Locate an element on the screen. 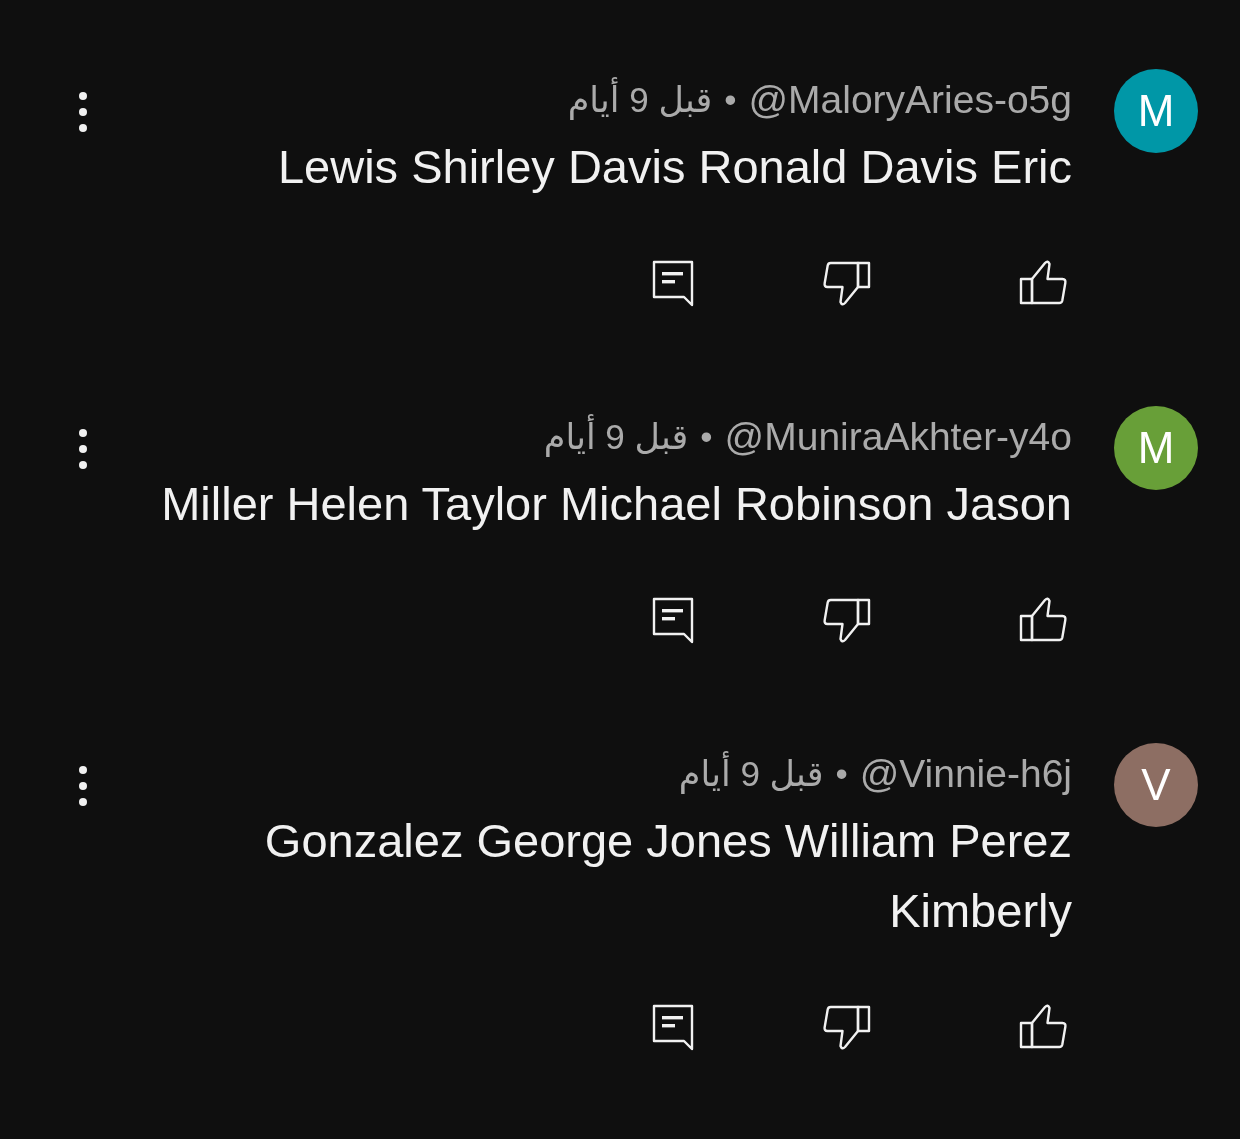 Image resolution: width=1240 pixels, height=1139 pixels. author-handle: @MuniraAkhter-y4o is located at coordinates (898, 437).